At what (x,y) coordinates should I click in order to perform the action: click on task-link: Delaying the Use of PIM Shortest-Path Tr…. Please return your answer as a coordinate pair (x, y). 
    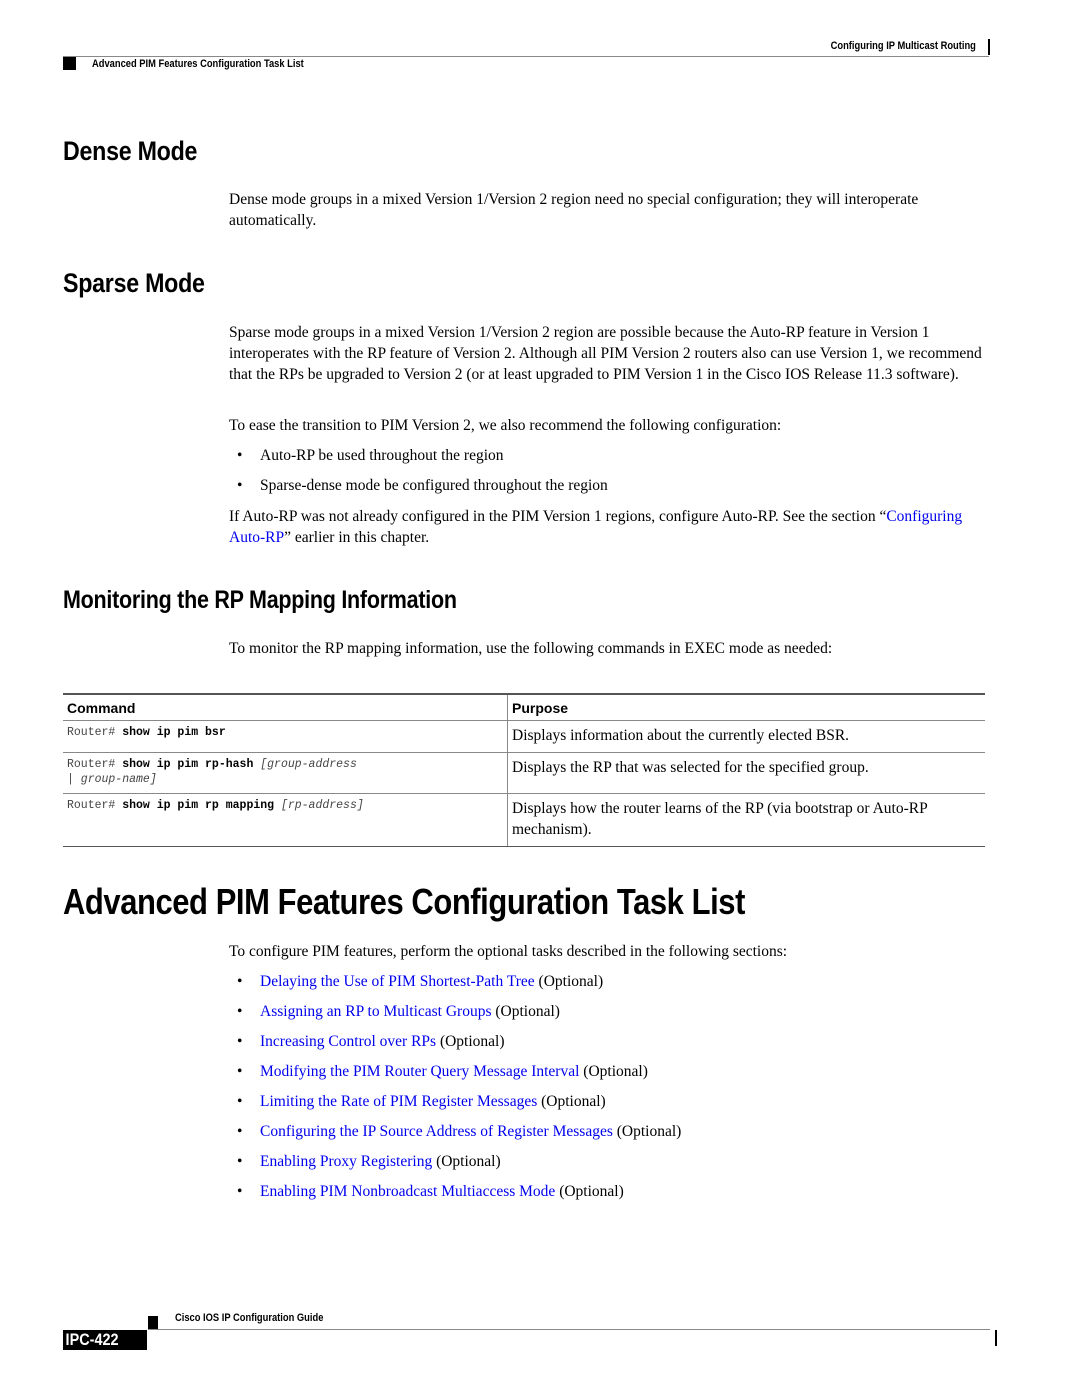
    Looking at the image, I should click on (397, 981).